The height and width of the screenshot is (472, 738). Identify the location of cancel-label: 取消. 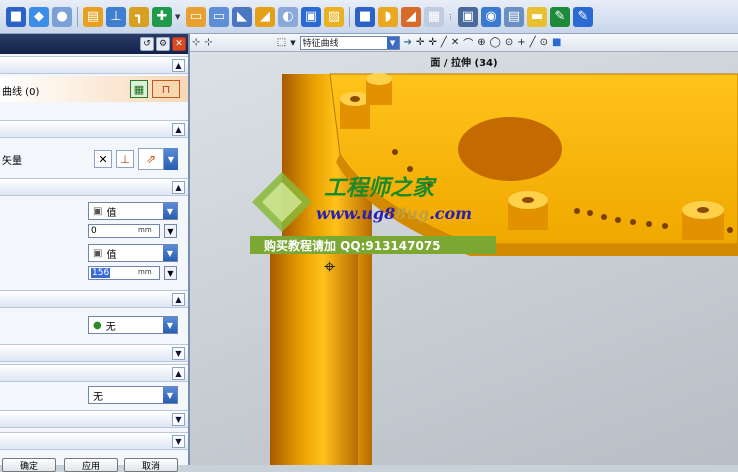
(150, 466).